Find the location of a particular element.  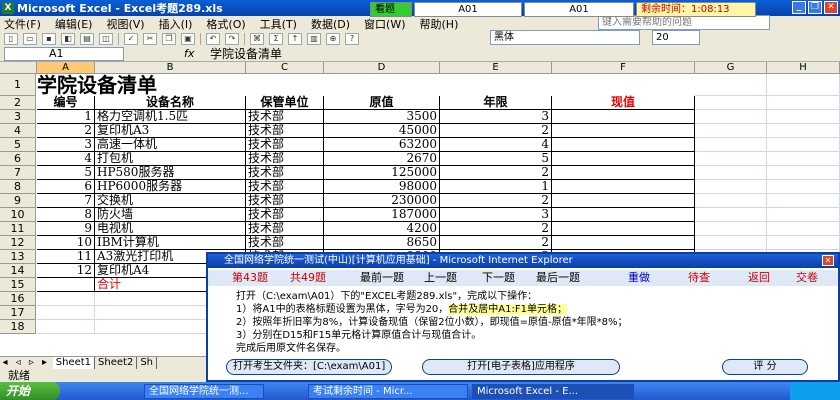

table-cell: 45000 is located at coordinates (382, 131).